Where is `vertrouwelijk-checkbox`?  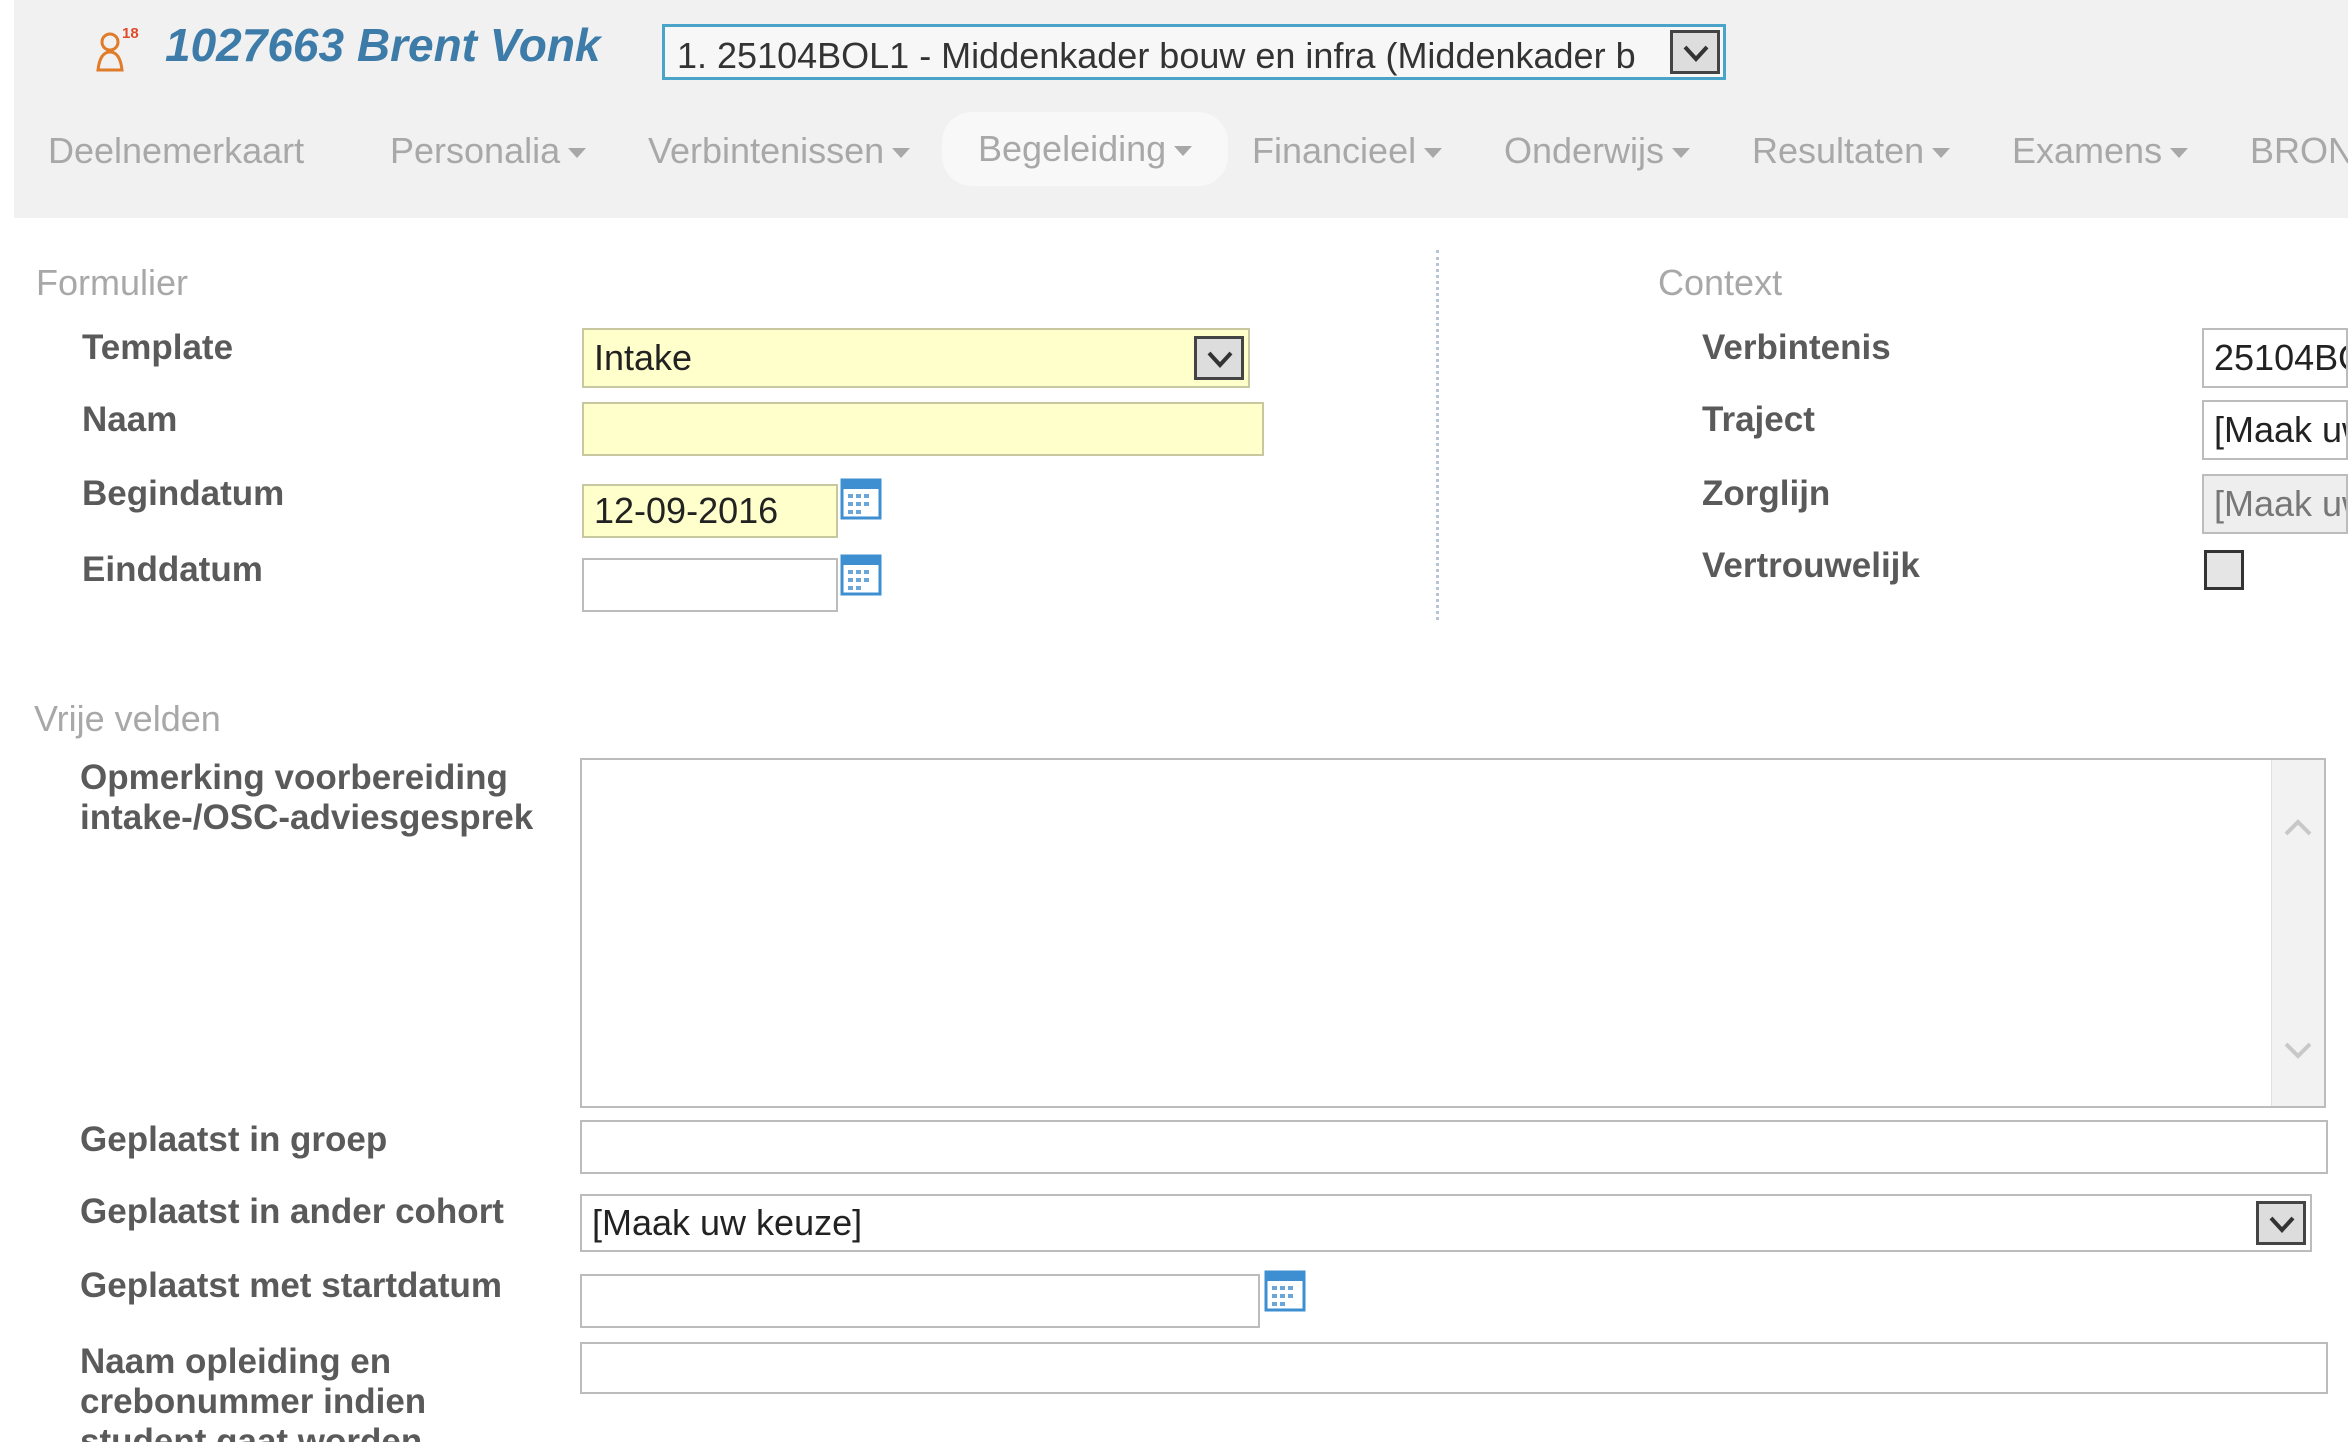
vertrouwelijk-checkbox is located at coordinates (2224, 570).